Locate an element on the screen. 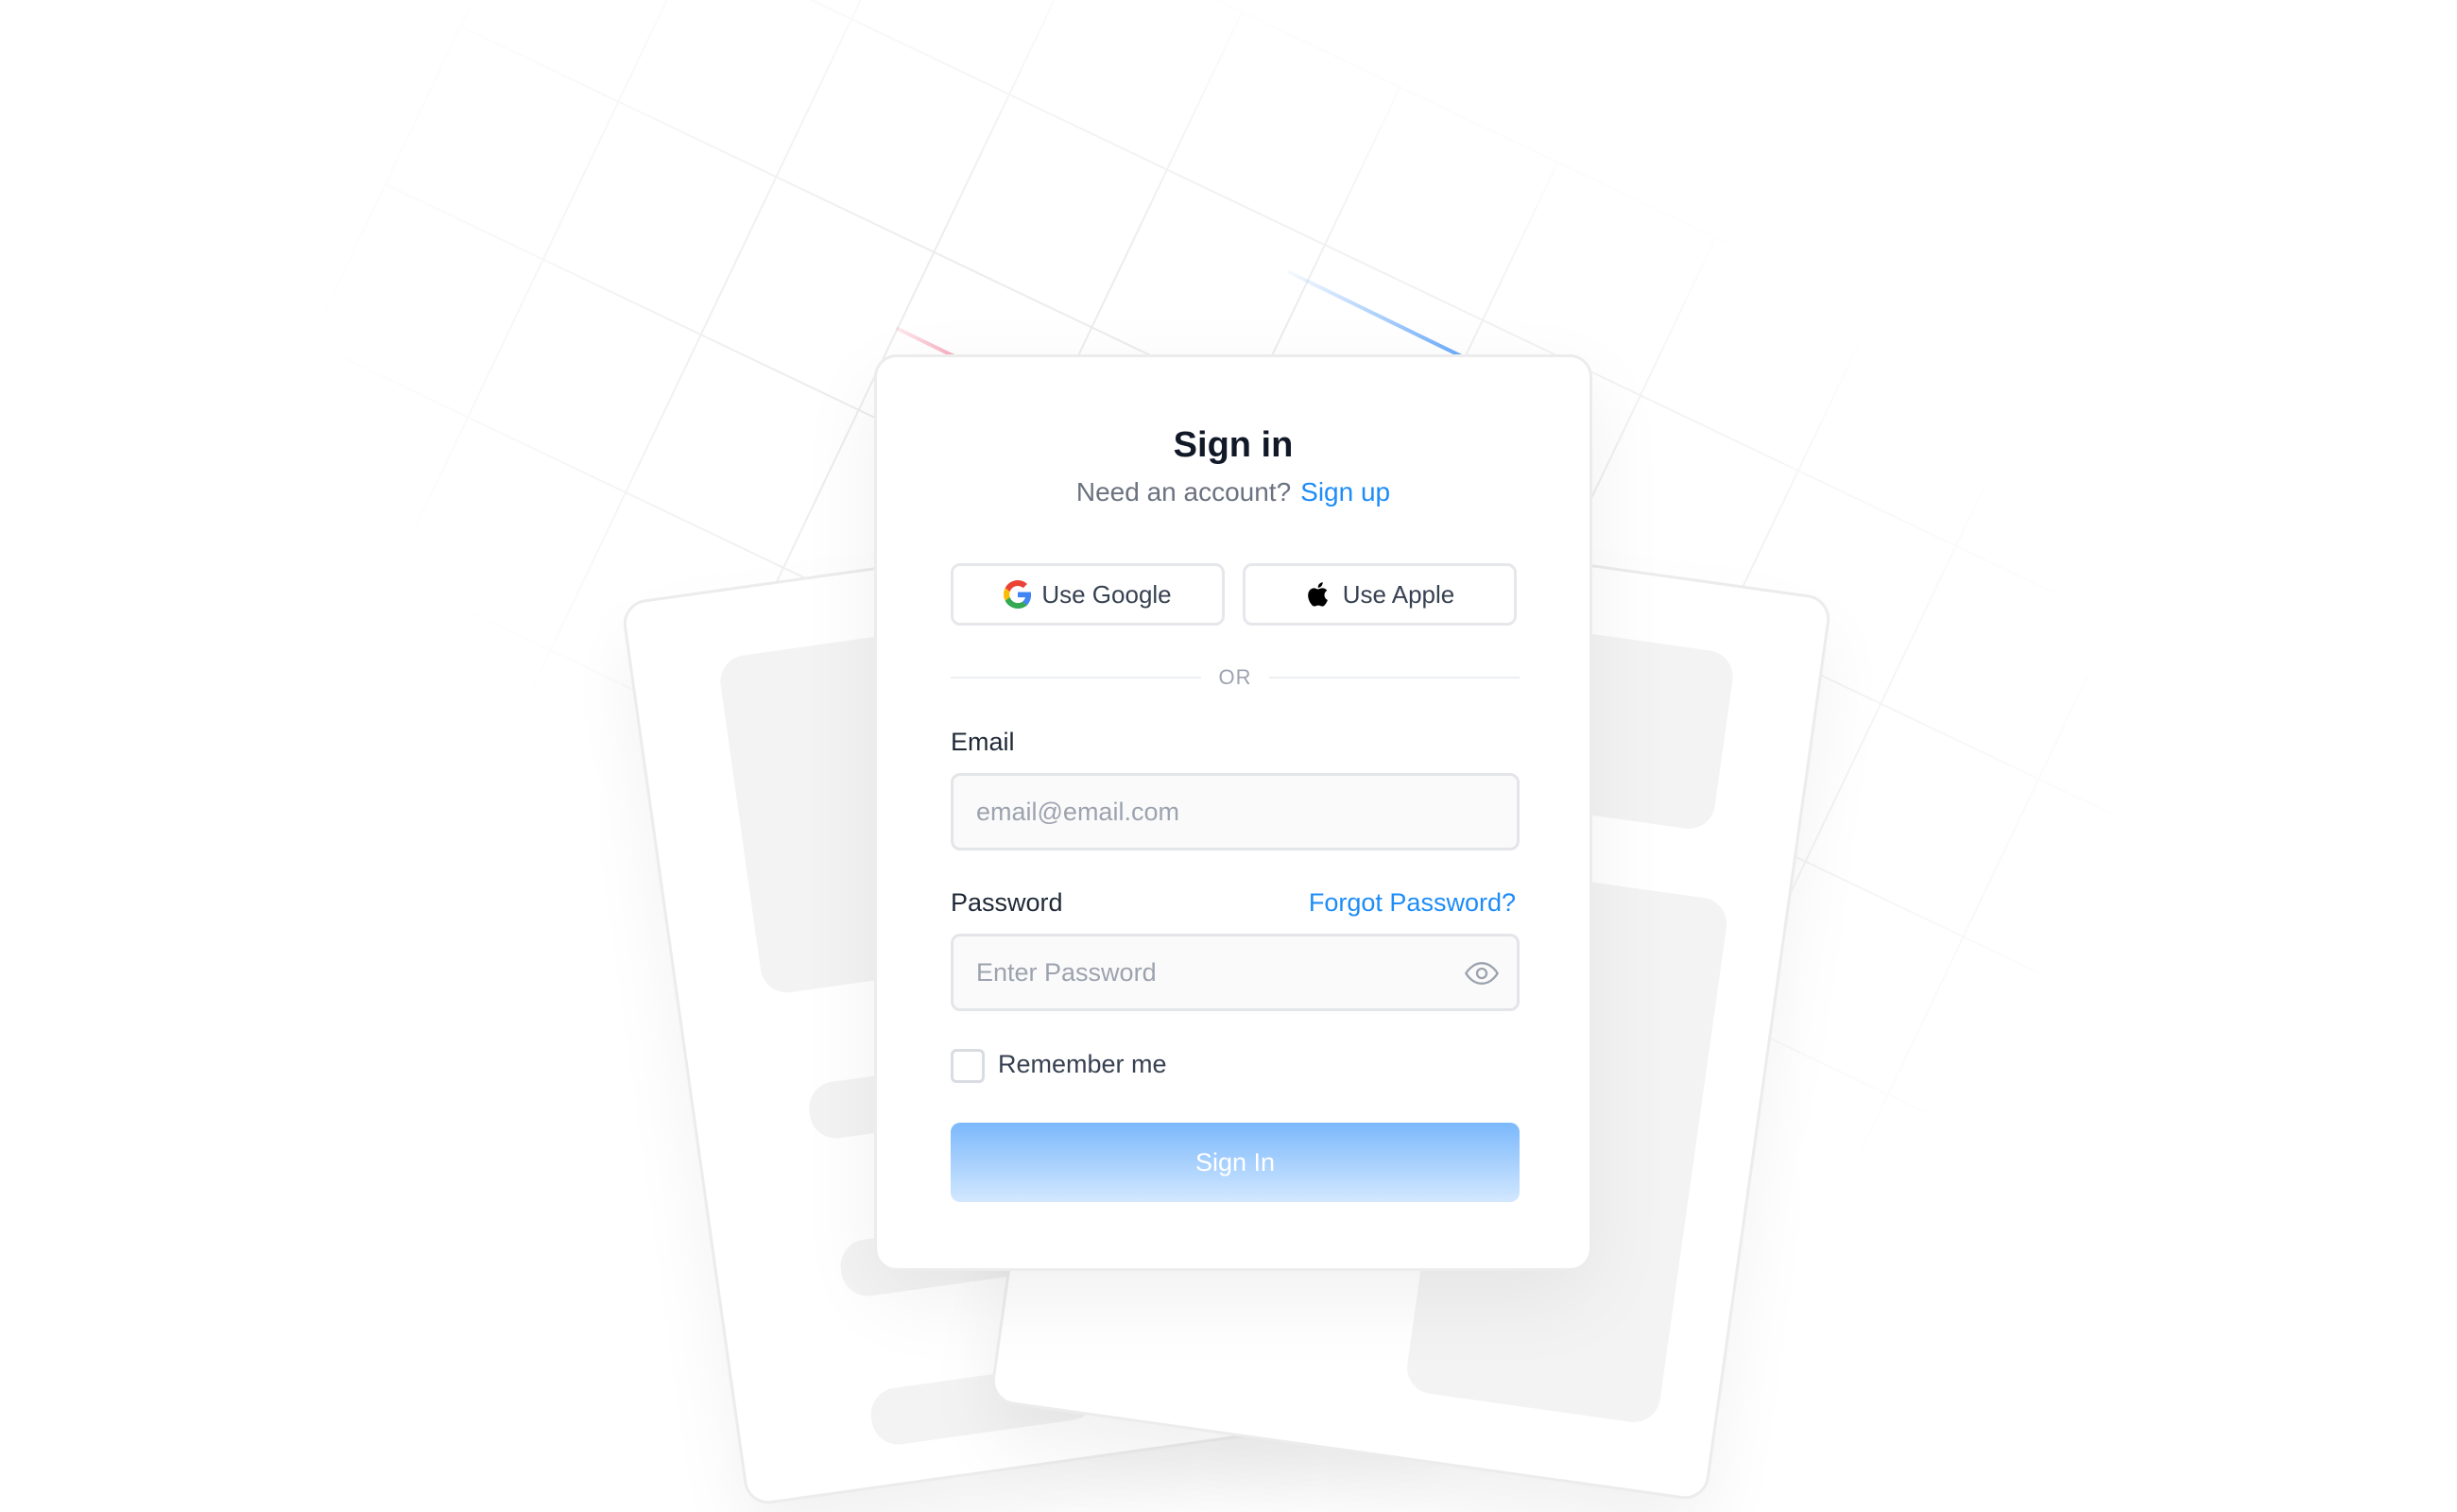  password-label: Password is located at coordinates (1007, 902).